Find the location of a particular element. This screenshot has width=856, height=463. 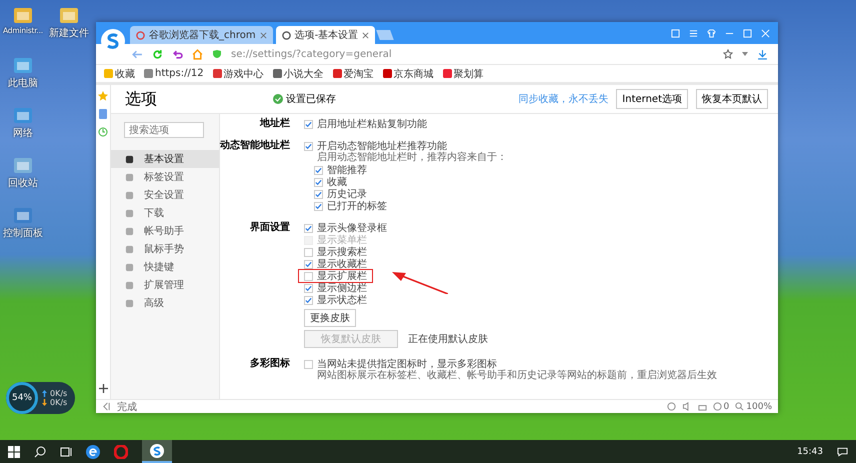

download-arrow-icon is located at coordinates (44, 402).